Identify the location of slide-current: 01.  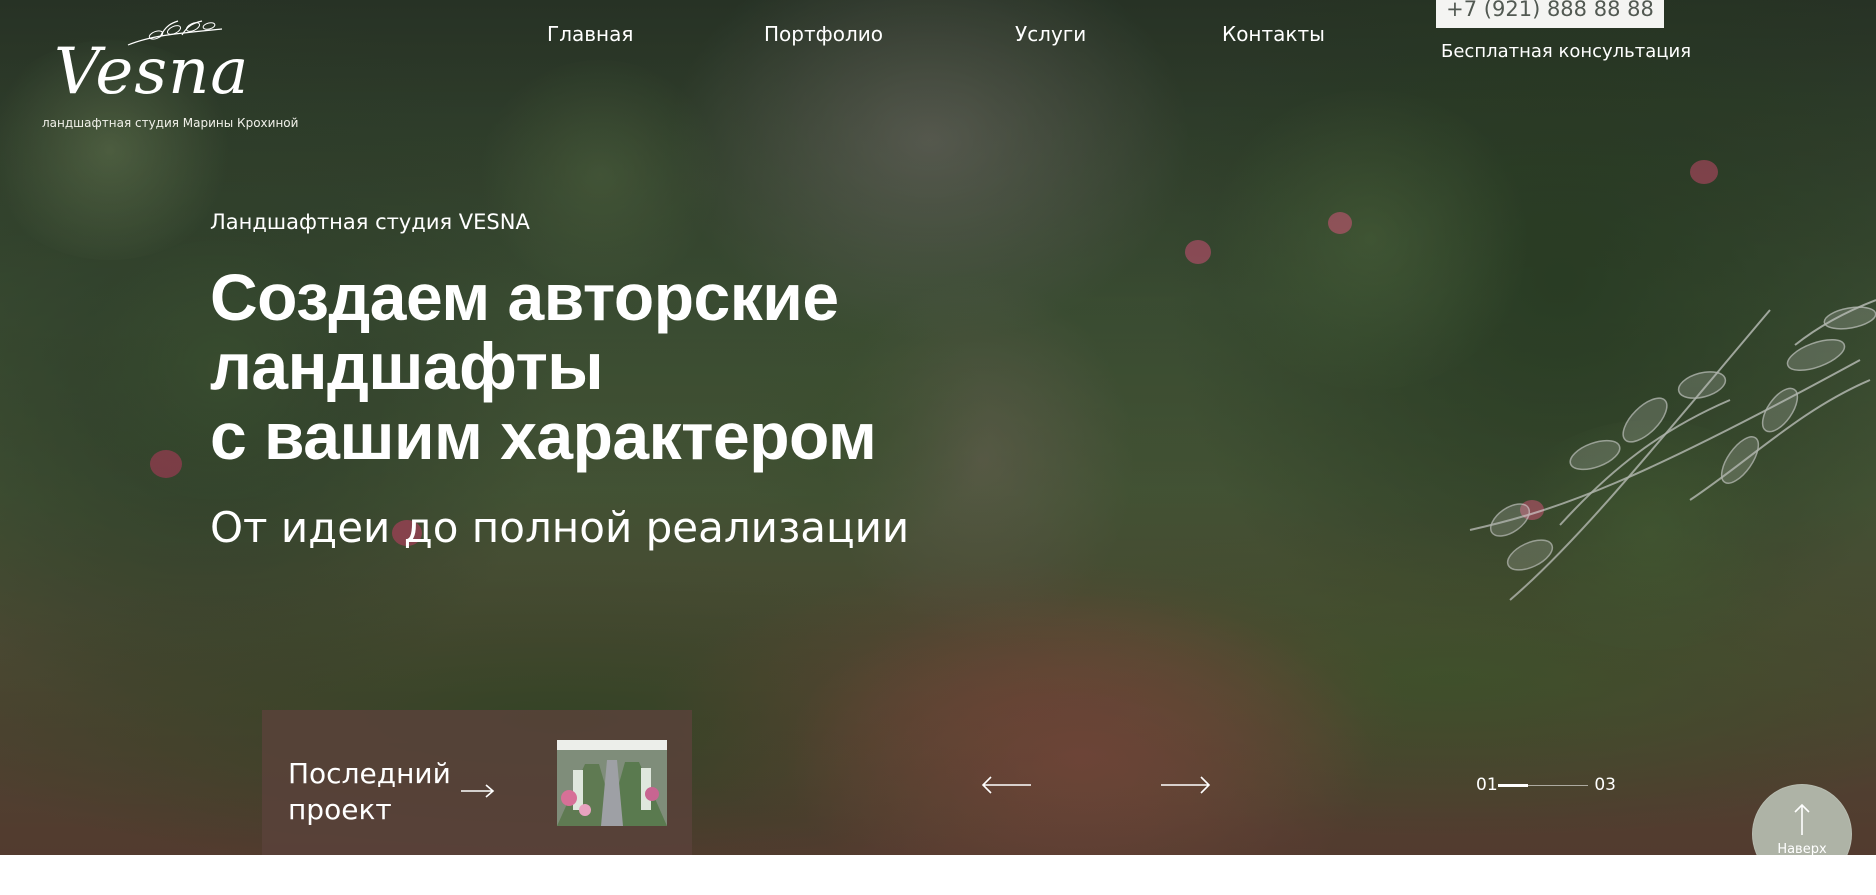
(1487, 785).